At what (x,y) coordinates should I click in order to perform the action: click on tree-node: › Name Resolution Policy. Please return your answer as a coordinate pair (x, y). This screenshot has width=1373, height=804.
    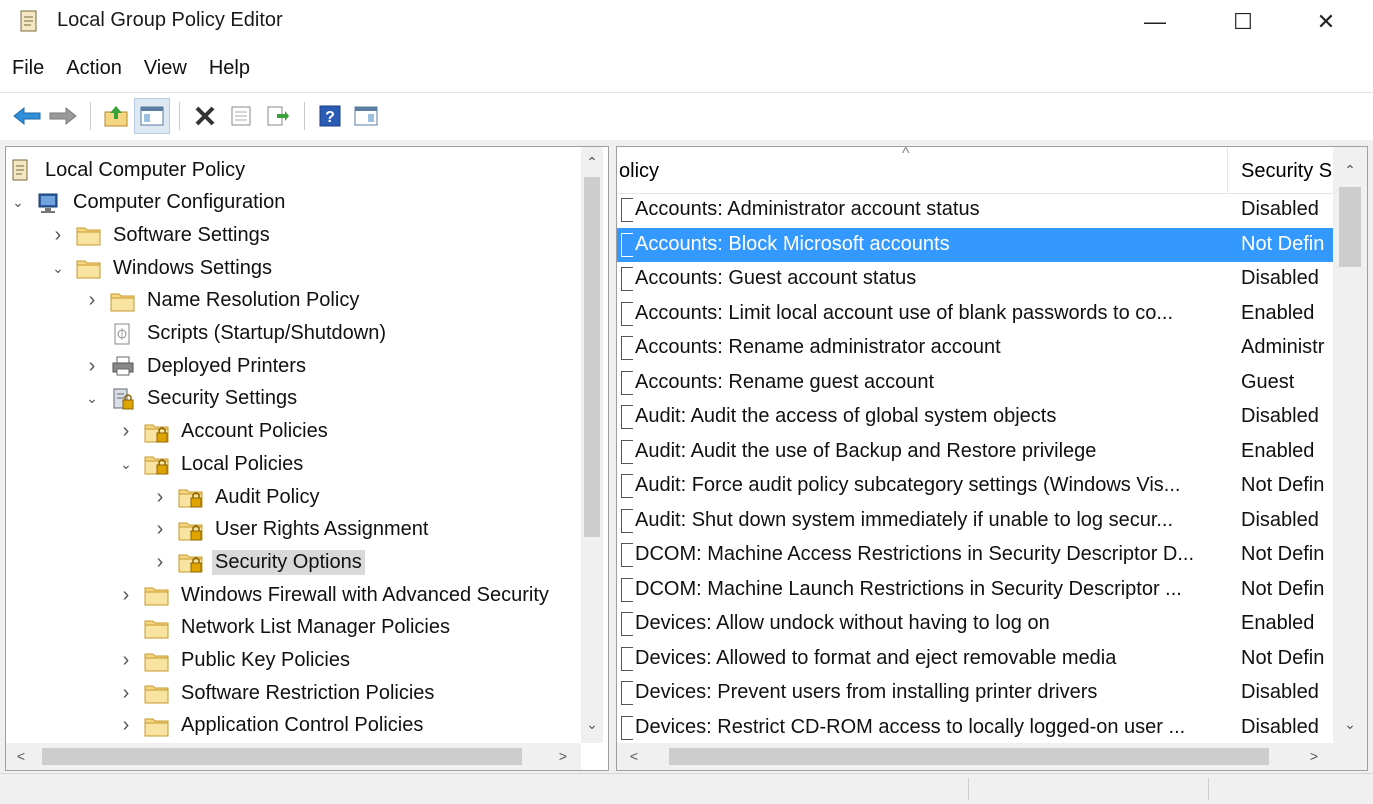
    Looking at the image, I should click on (222, 301).